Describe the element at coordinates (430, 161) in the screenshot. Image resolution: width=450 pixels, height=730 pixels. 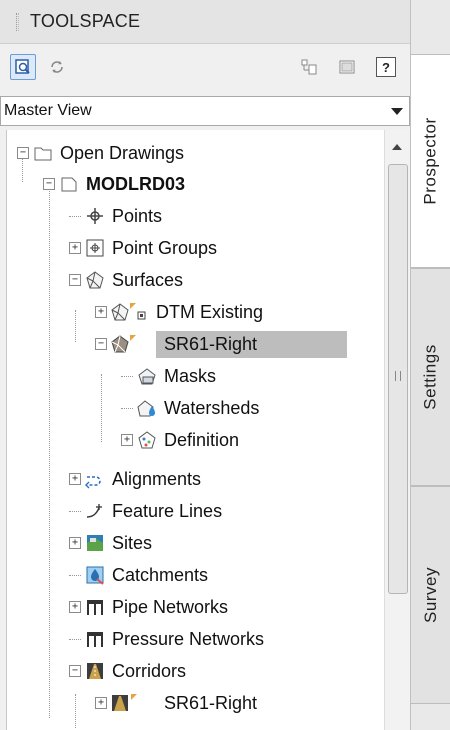
I see `tab-prospector: Prospector` at that location.